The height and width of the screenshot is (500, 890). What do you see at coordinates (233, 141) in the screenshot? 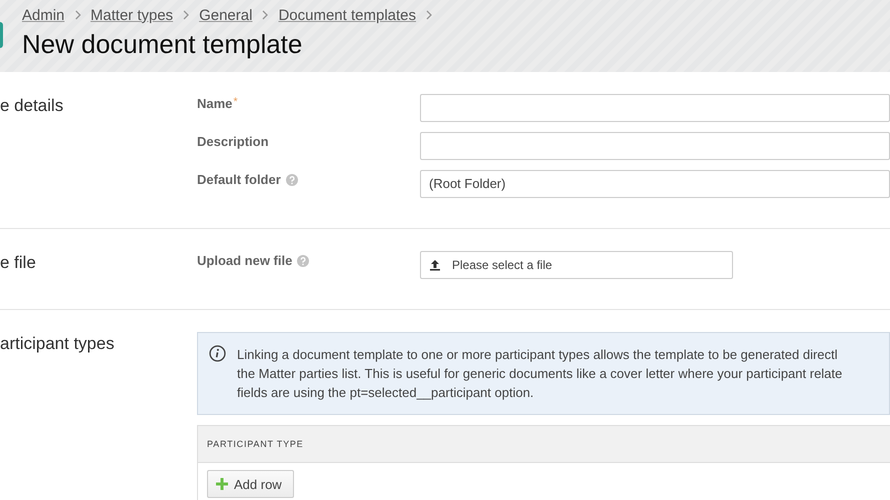
I see `field-label: Description` at bounding box center [233, 141].